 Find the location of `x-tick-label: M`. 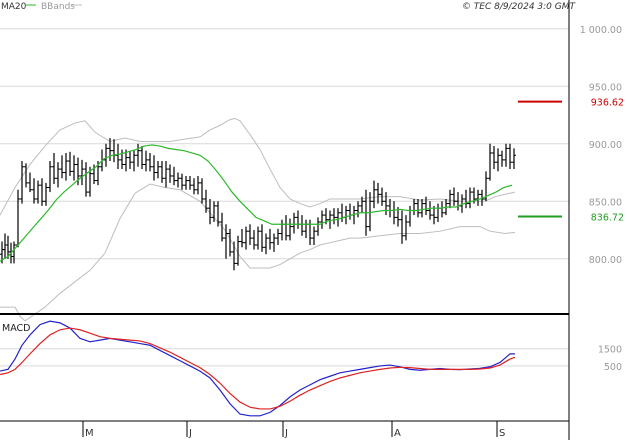

x-tick-label: M is located at coordinates (89, 433).